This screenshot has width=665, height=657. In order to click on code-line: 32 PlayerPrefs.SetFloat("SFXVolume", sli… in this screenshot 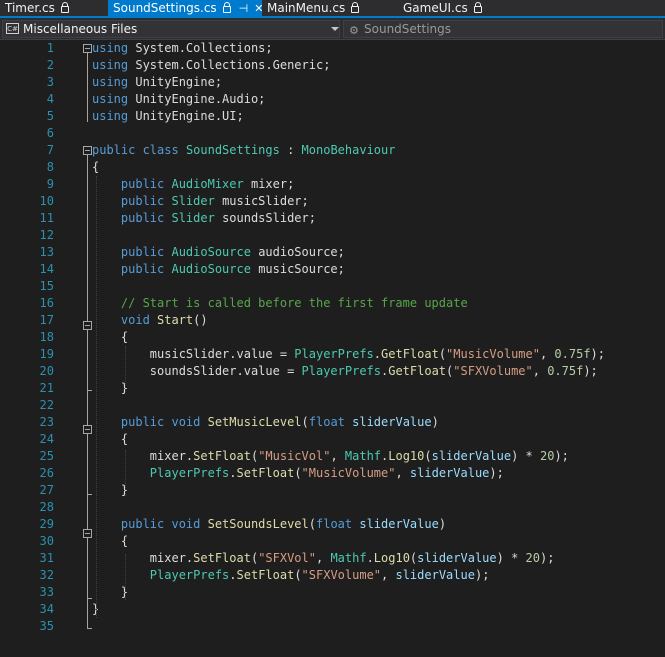, I will do `click(332, 575)`.